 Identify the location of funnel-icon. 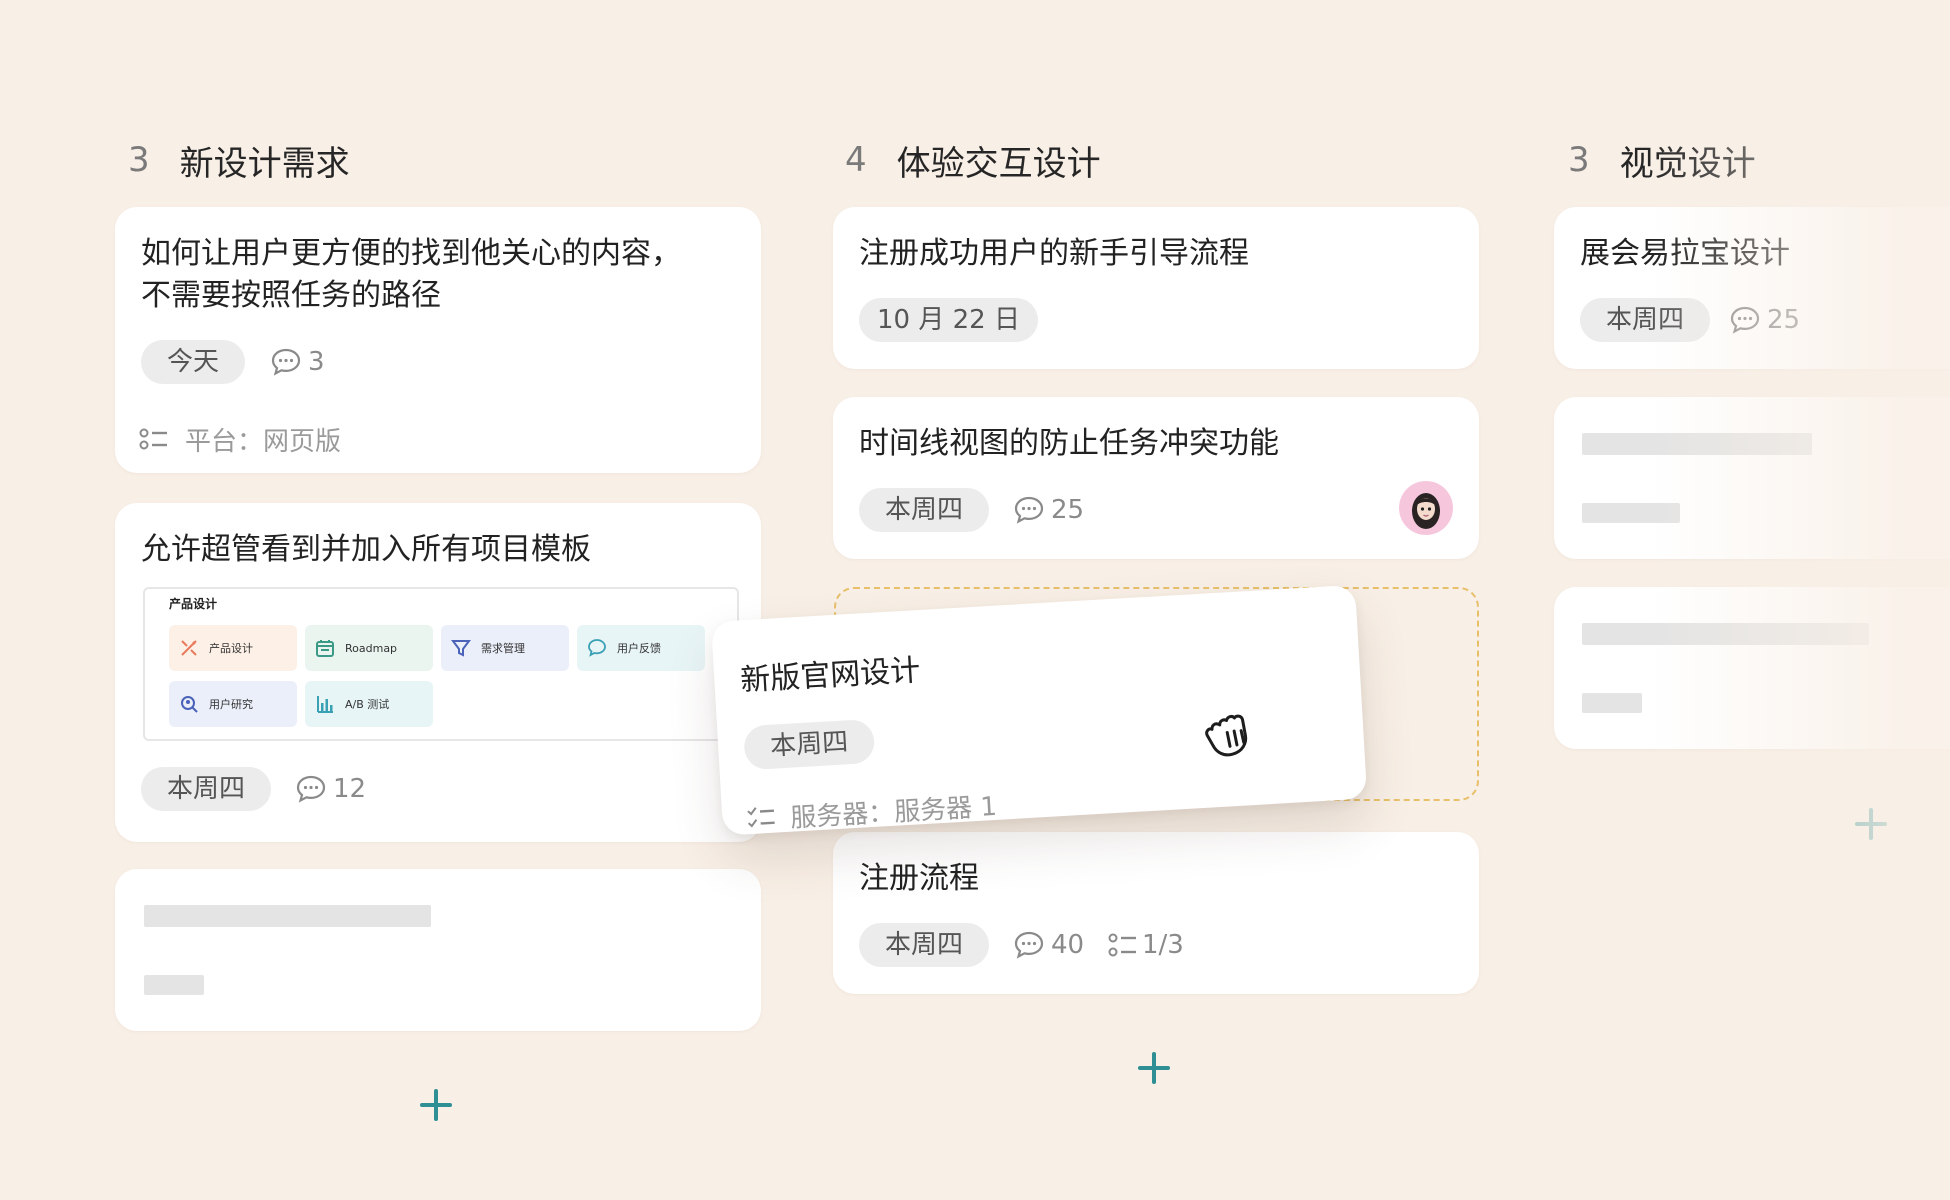
(461, 648).